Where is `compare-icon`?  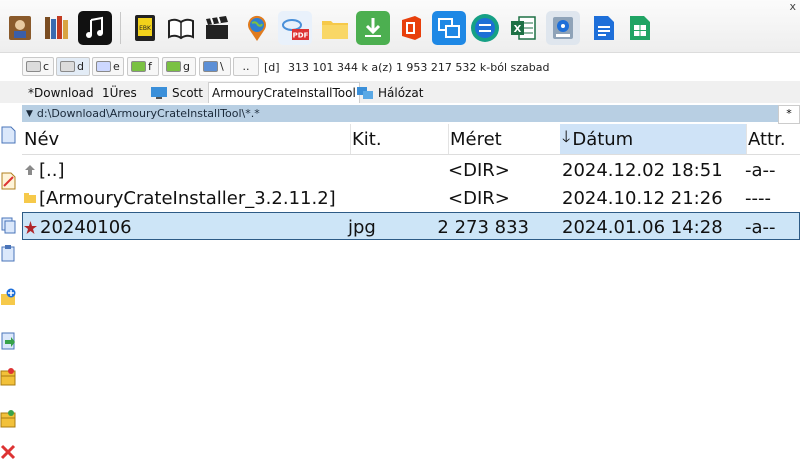
compare-icon is located at coordinates (485, 28).